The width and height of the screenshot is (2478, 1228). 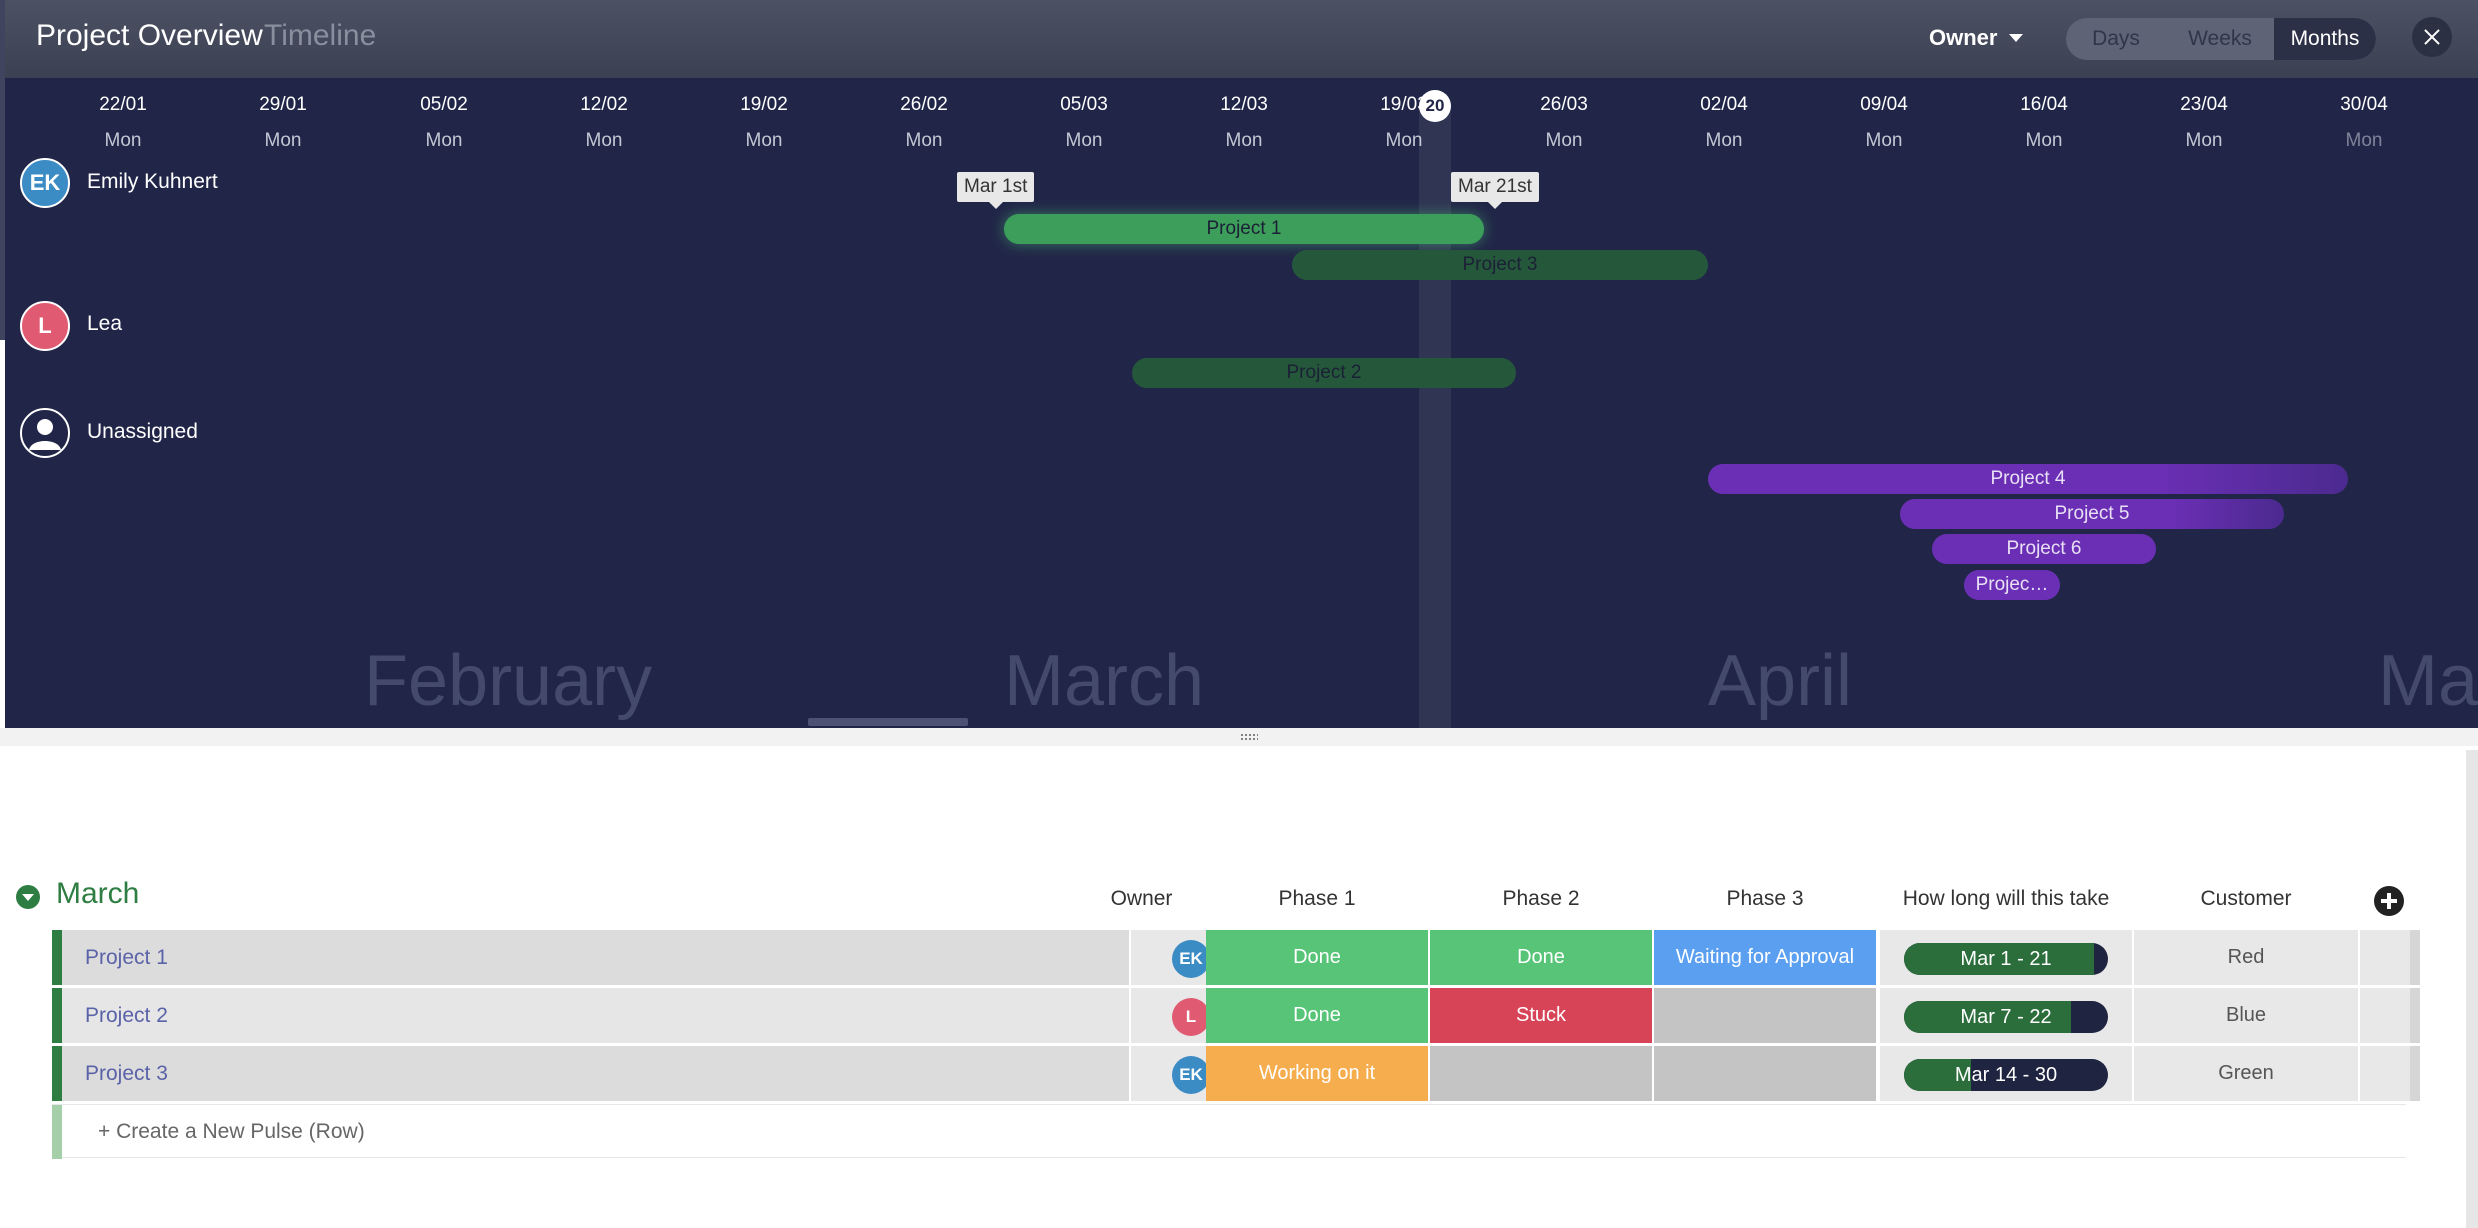 I want to click on column-header-phase3: Phase 3, so click(x=1765, y=899).